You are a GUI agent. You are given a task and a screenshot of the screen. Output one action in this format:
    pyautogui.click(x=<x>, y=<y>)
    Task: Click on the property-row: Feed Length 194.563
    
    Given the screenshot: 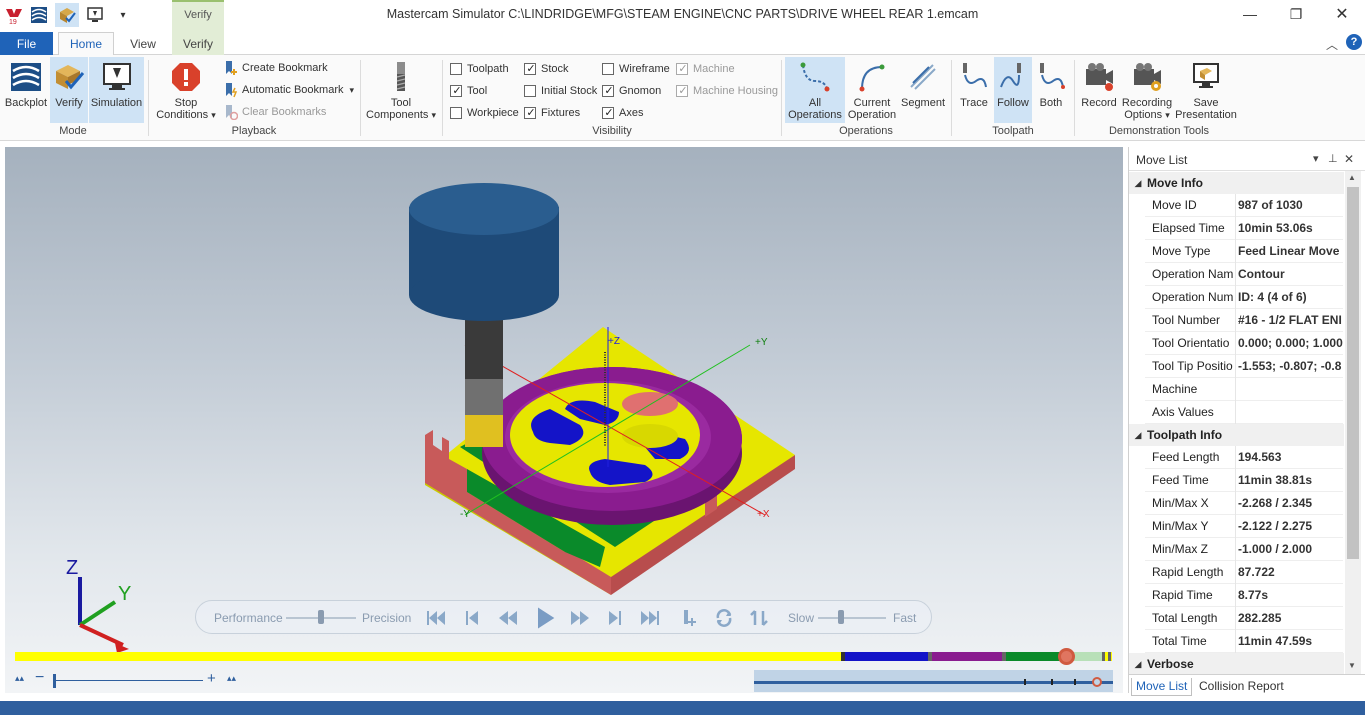 What is the action you would take?
    pyautogui.click(x=1244, y=457)
    